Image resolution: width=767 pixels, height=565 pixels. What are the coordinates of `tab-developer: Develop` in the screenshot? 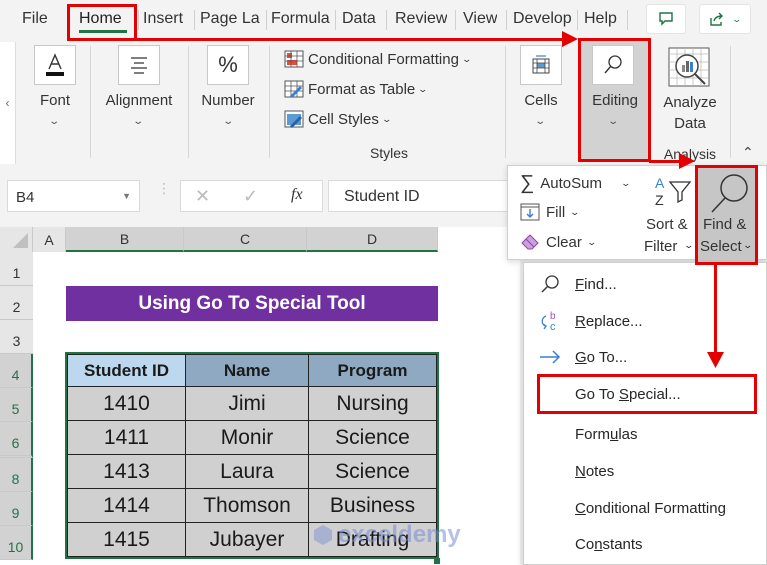 It's located at (544, 19).